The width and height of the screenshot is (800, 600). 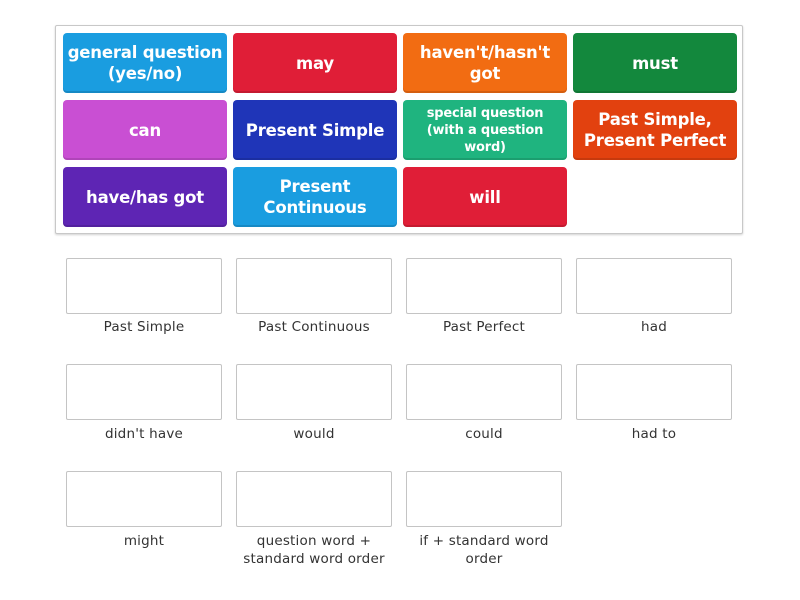 What do you see at coordinates (144, 499) in the screenshot?
I see `drop-slot-might` at bounding box center [144, 499].